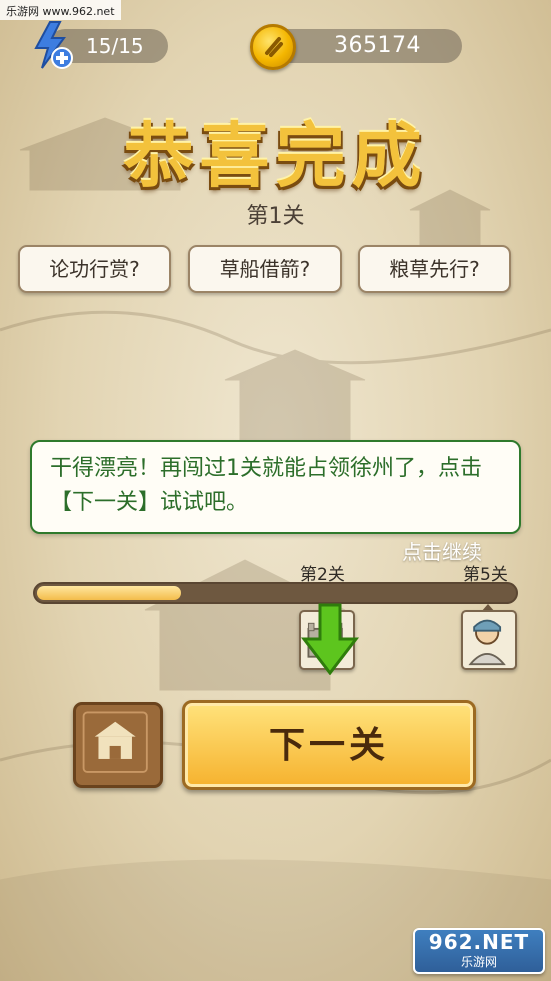 This screenshot has width=551, height=981. I want to click on watermark-bottom: 962.NET 乐游网, so click(479, 951).